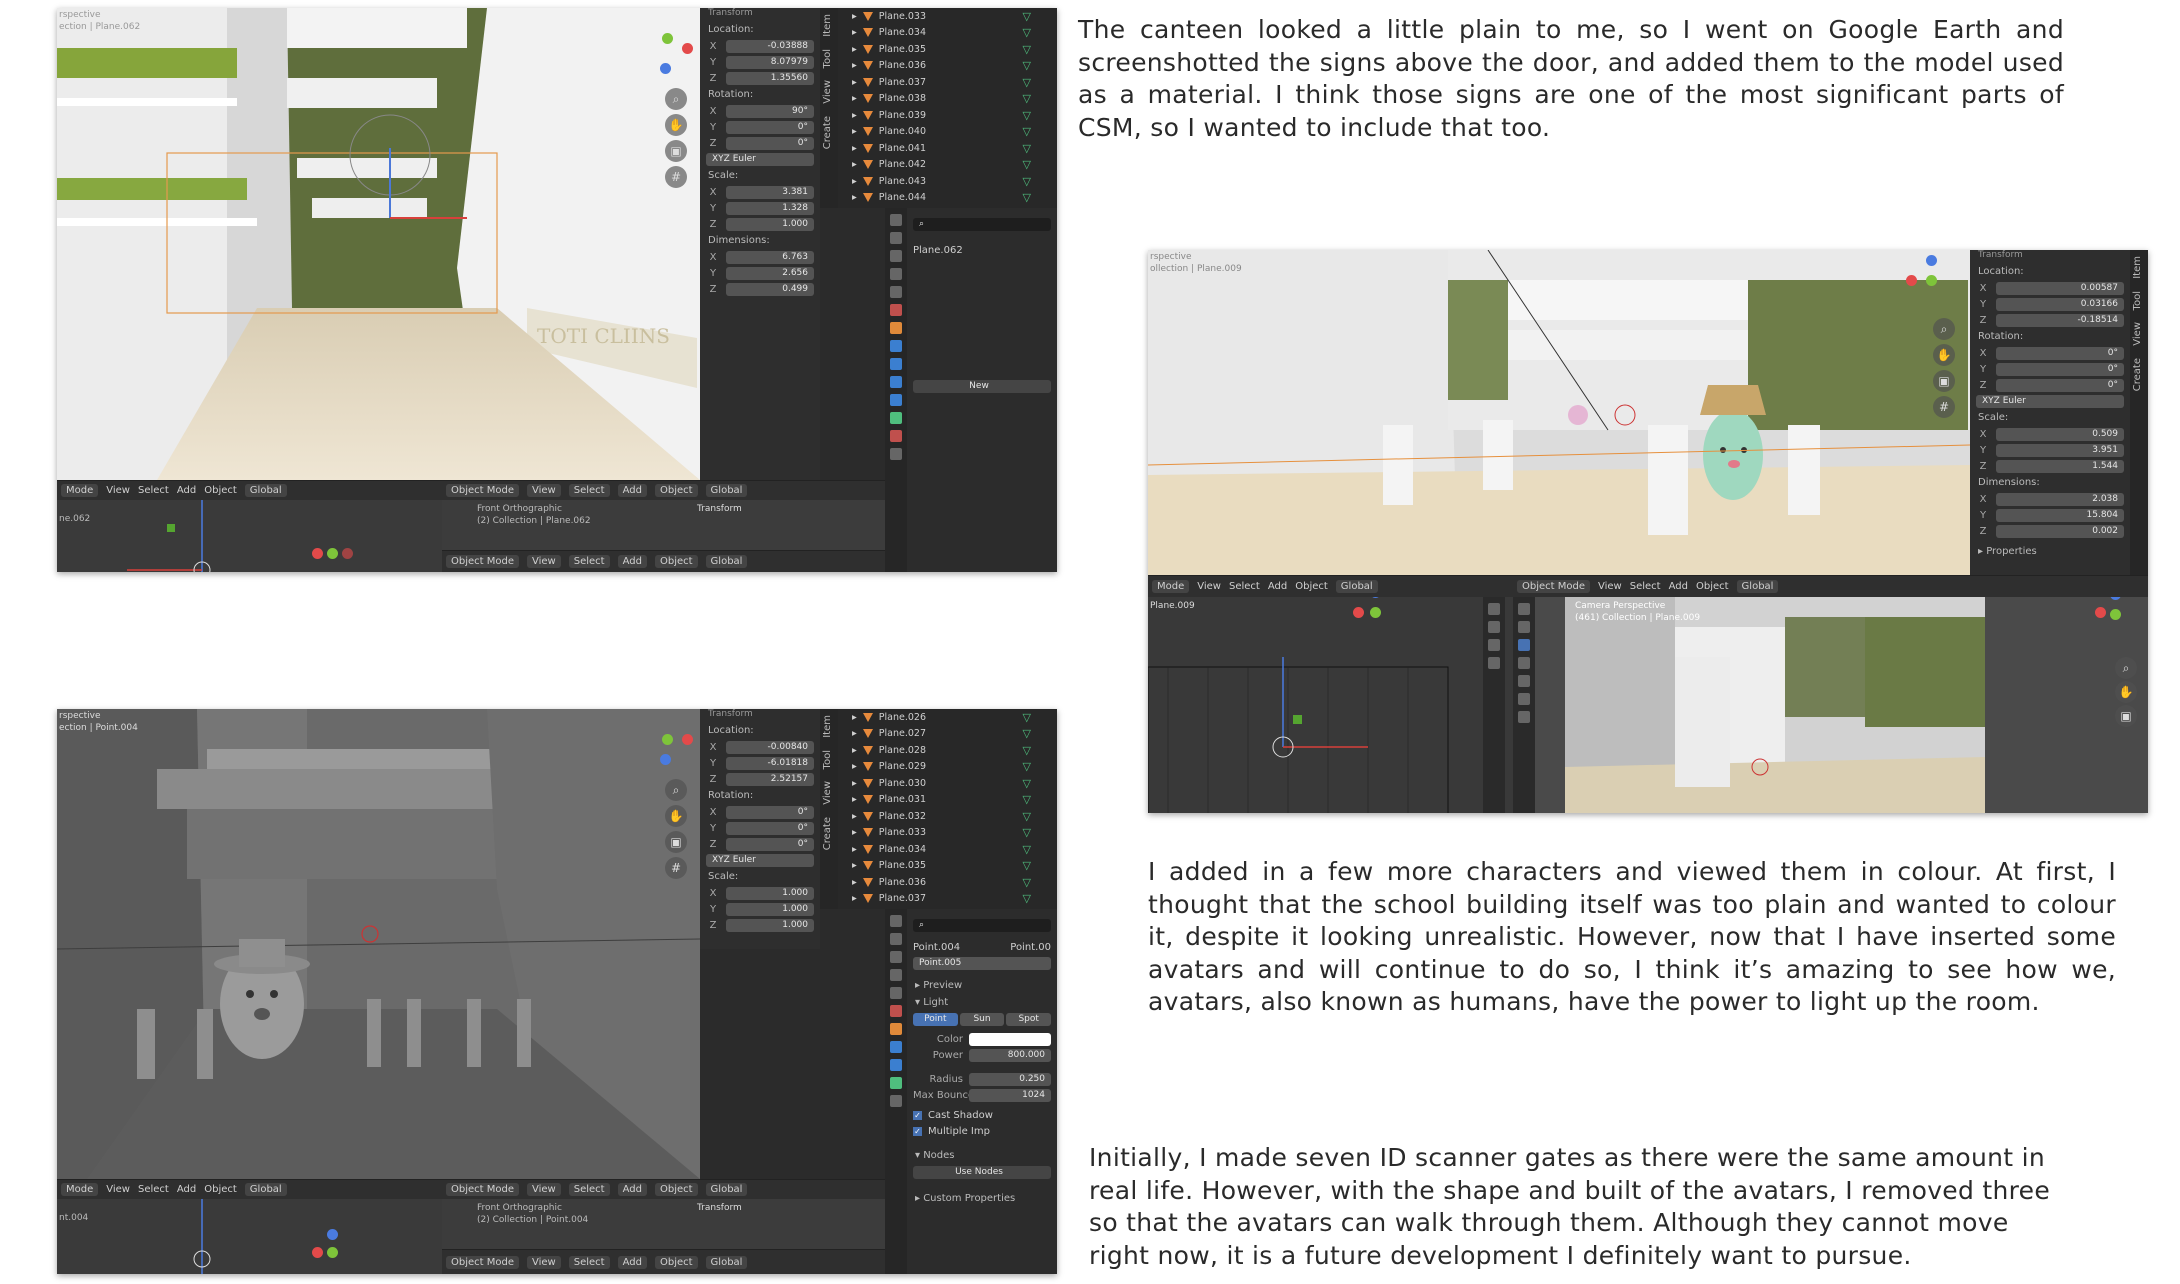 This screenshot has width=2180, height=1284. I want to click on outliner-row: ▸ Plane.036 ▽, so click(947, 882).